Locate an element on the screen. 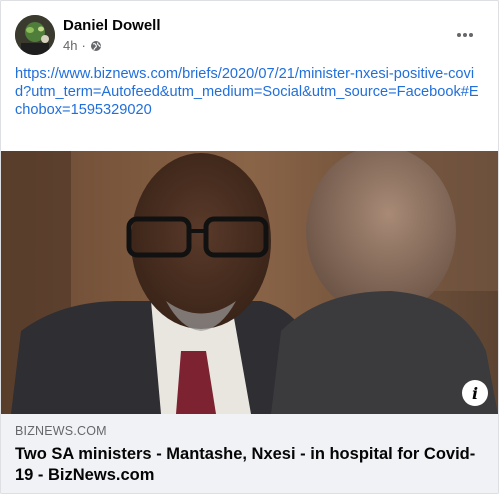 This screenshot has height=494, width=499. globe-icon is located at coordinates (96, 46).